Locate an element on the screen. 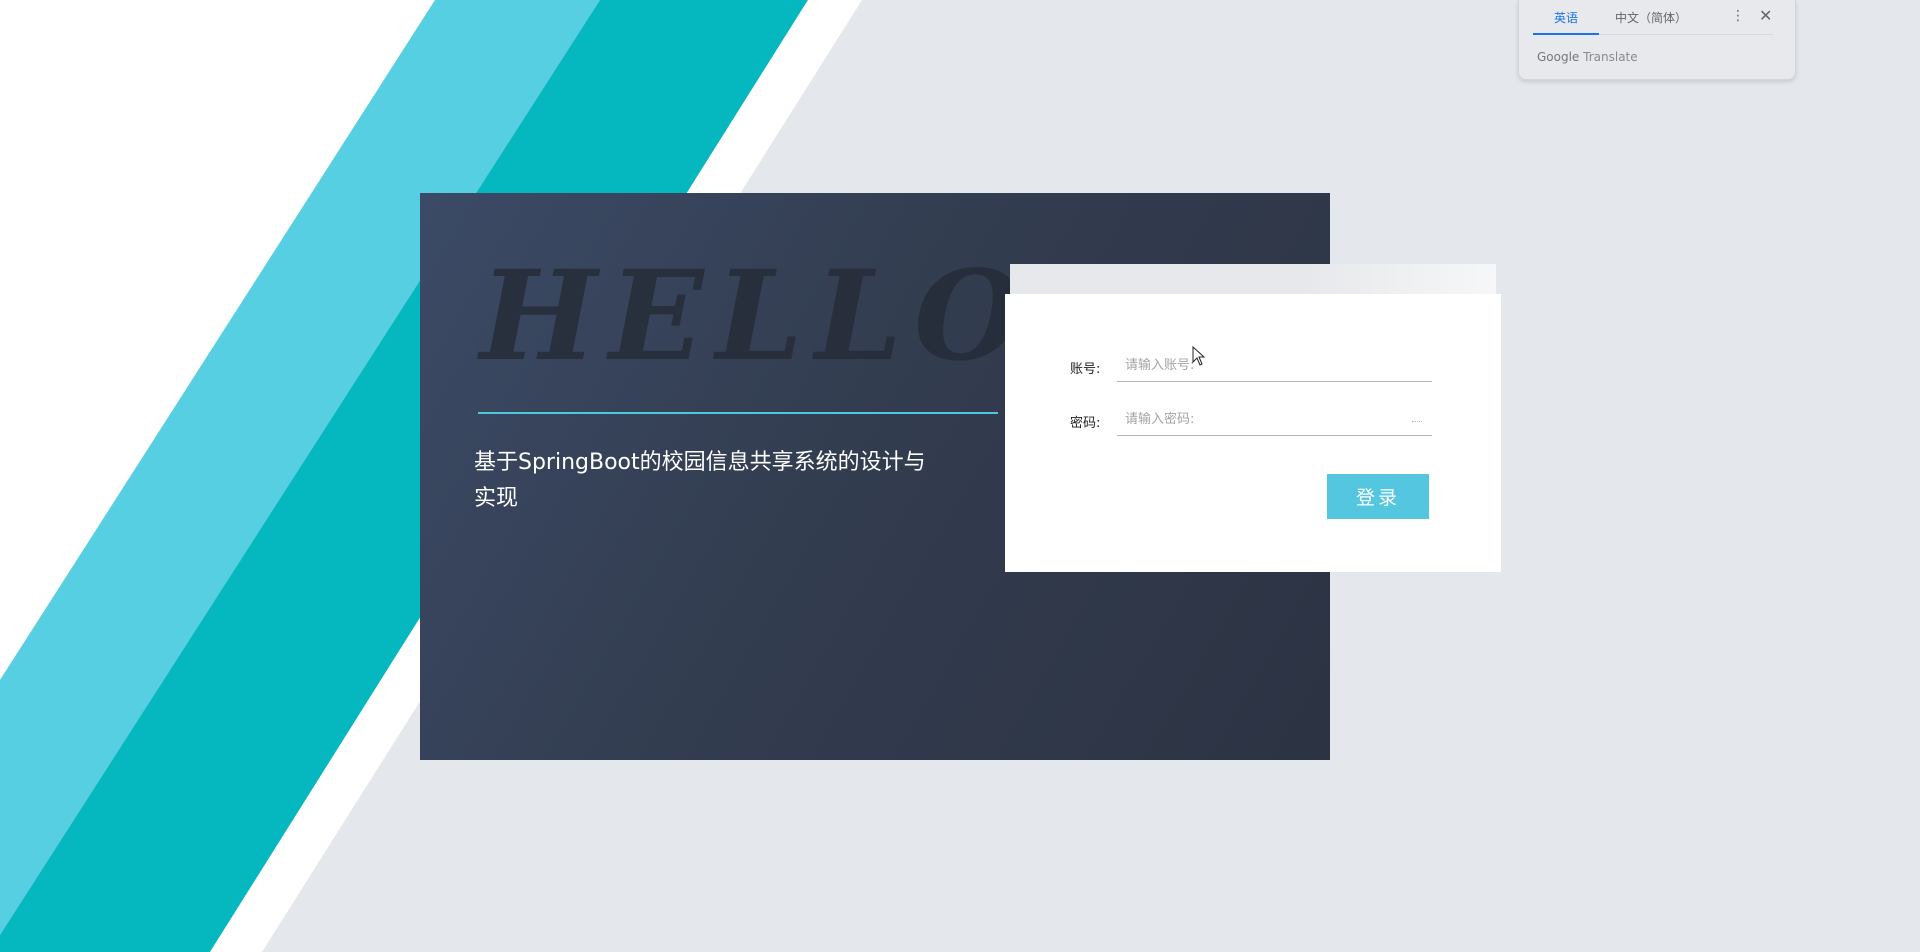  login-form: 账号: 密码: 登录 is located at coordinates (1253, 433).